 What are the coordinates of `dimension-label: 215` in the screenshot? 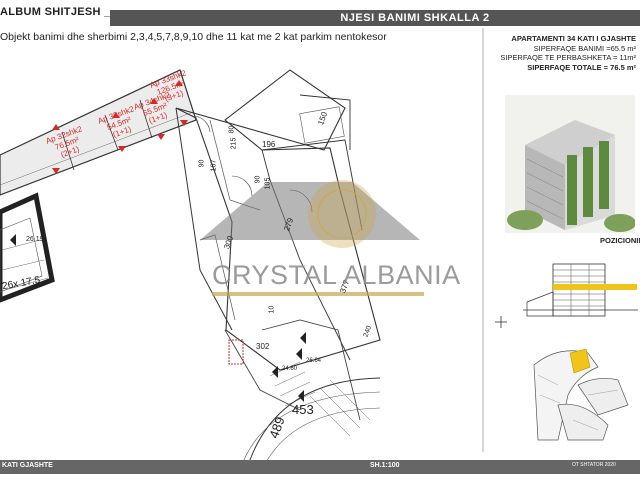 It's located at (234, 143).